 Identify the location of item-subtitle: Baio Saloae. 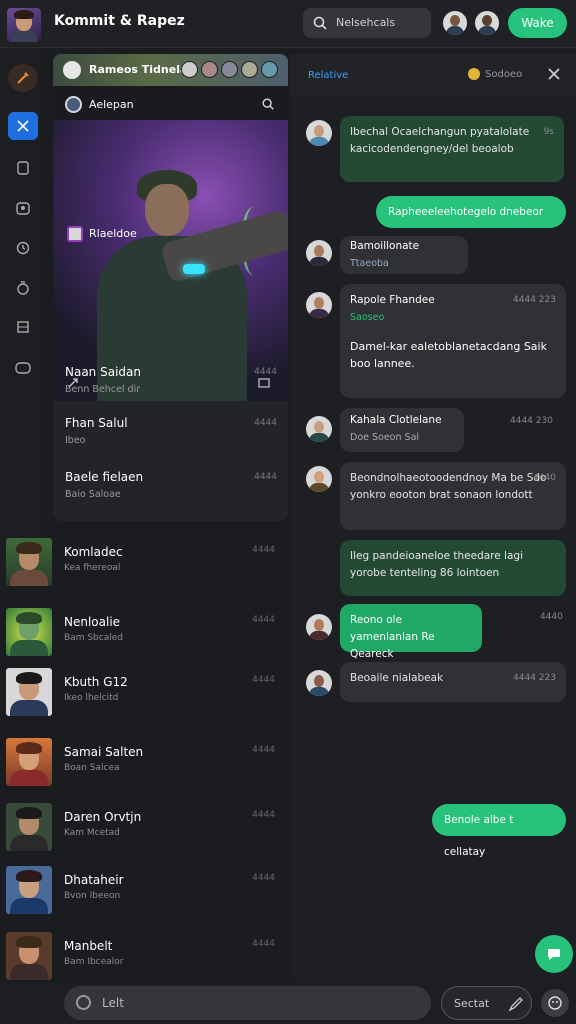
(93, 494).